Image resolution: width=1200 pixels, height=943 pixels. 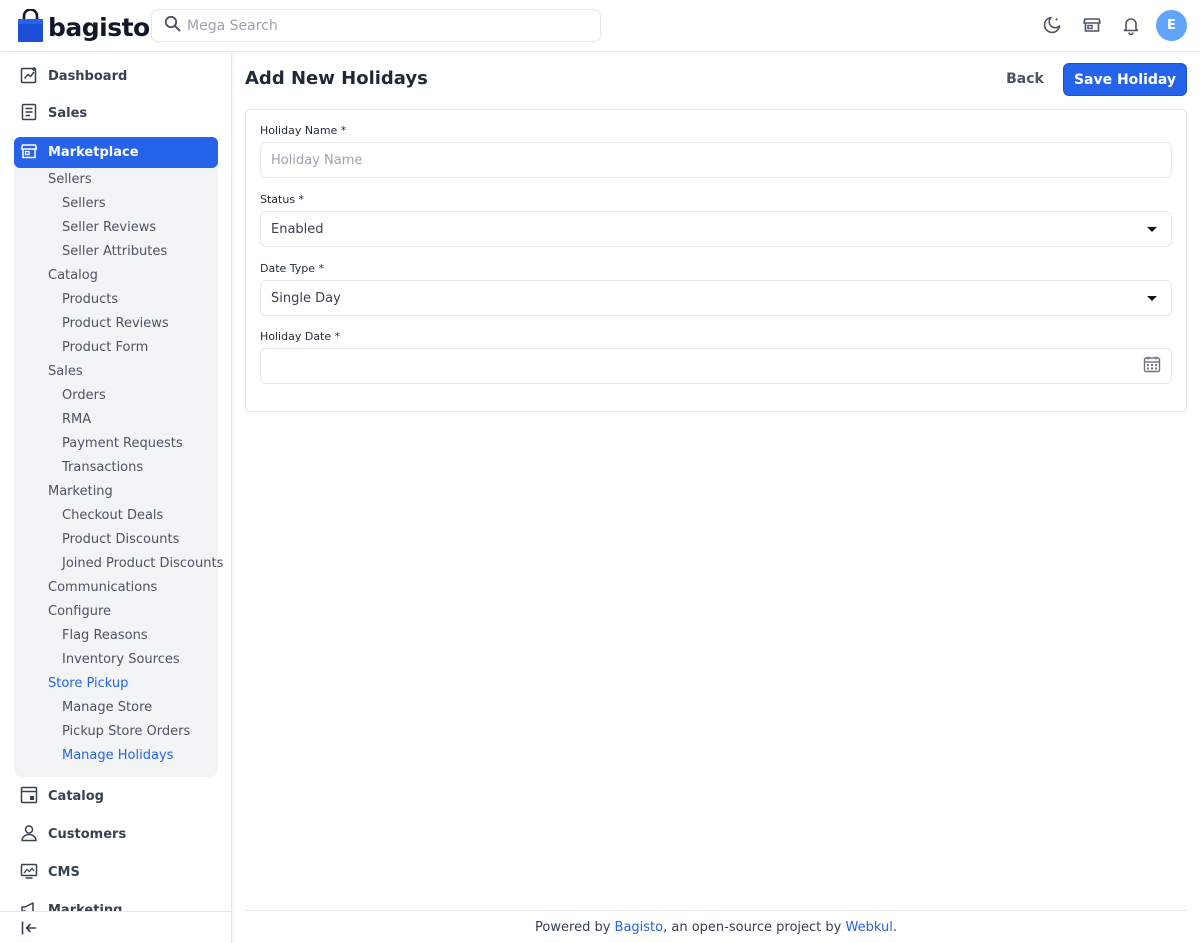 I want to click on sidebar-item-label: Customers, so click(x=87, y=834).